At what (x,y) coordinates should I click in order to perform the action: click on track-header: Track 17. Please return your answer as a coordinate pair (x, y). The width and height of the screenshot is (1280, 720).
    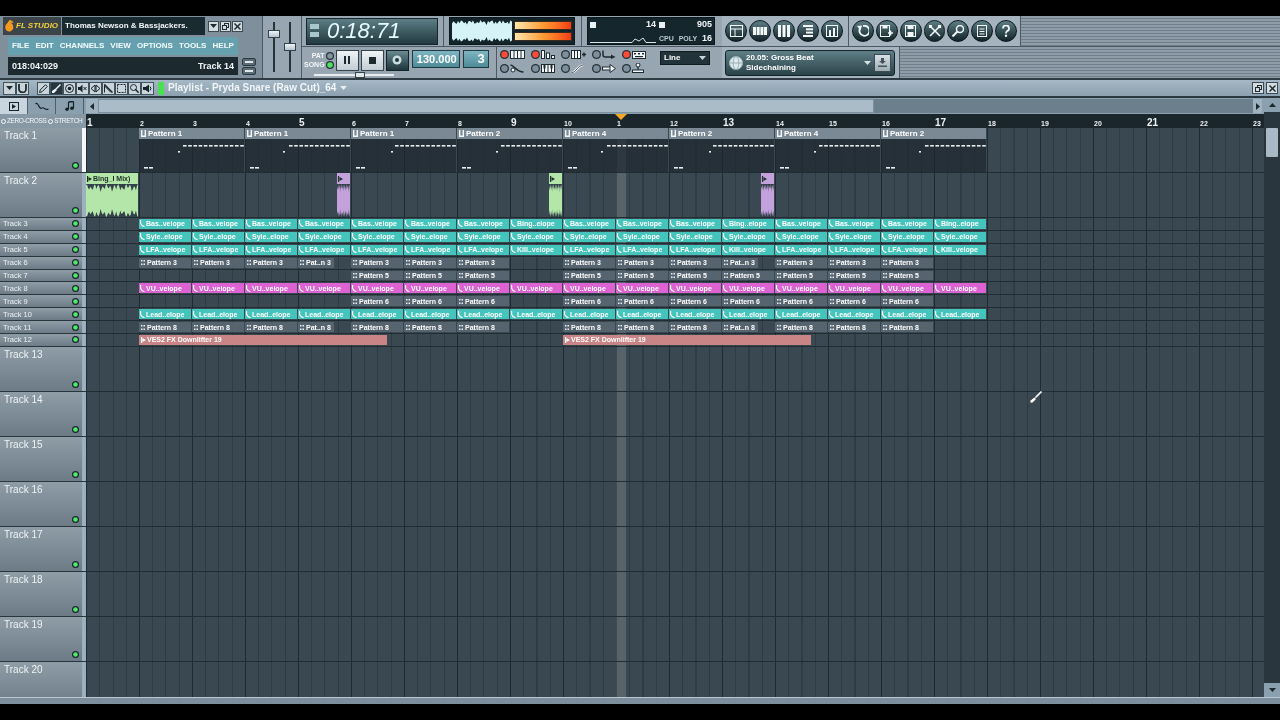
    Looking at the image, I should click on (41, 548).